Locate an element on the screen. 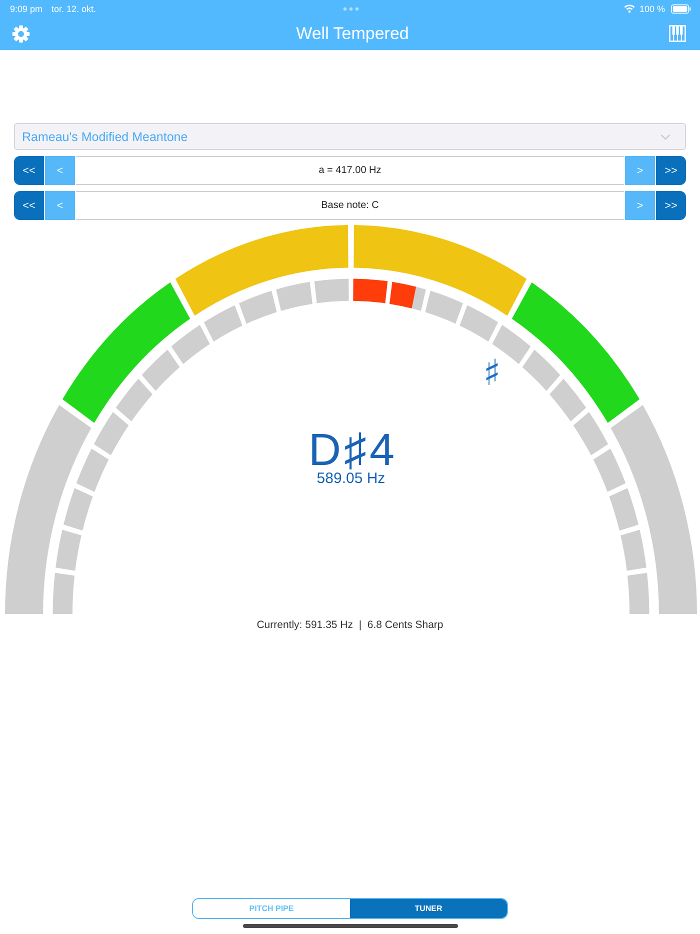 The width and height of the screenshot is (700, 934). battery-percent: 100 % is located at coordinates (652, 9).